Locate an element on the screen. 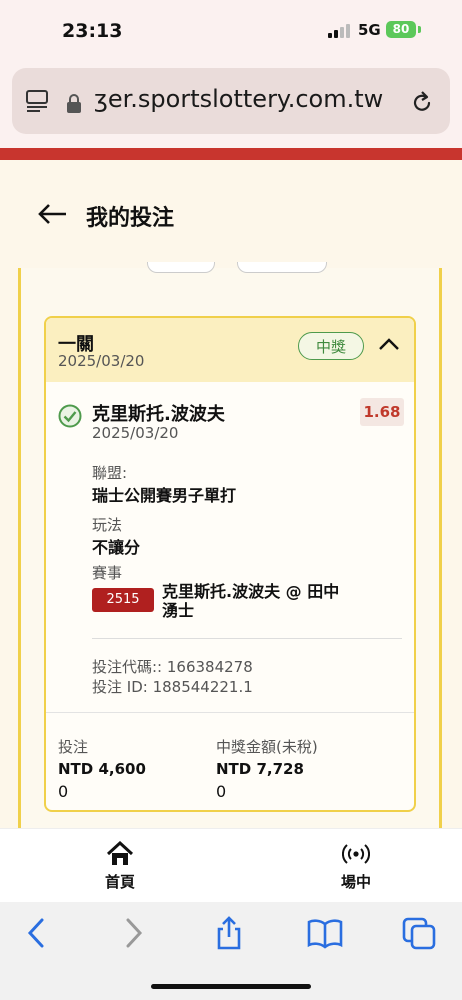  forward-icon is located at coordinates (133, 933).